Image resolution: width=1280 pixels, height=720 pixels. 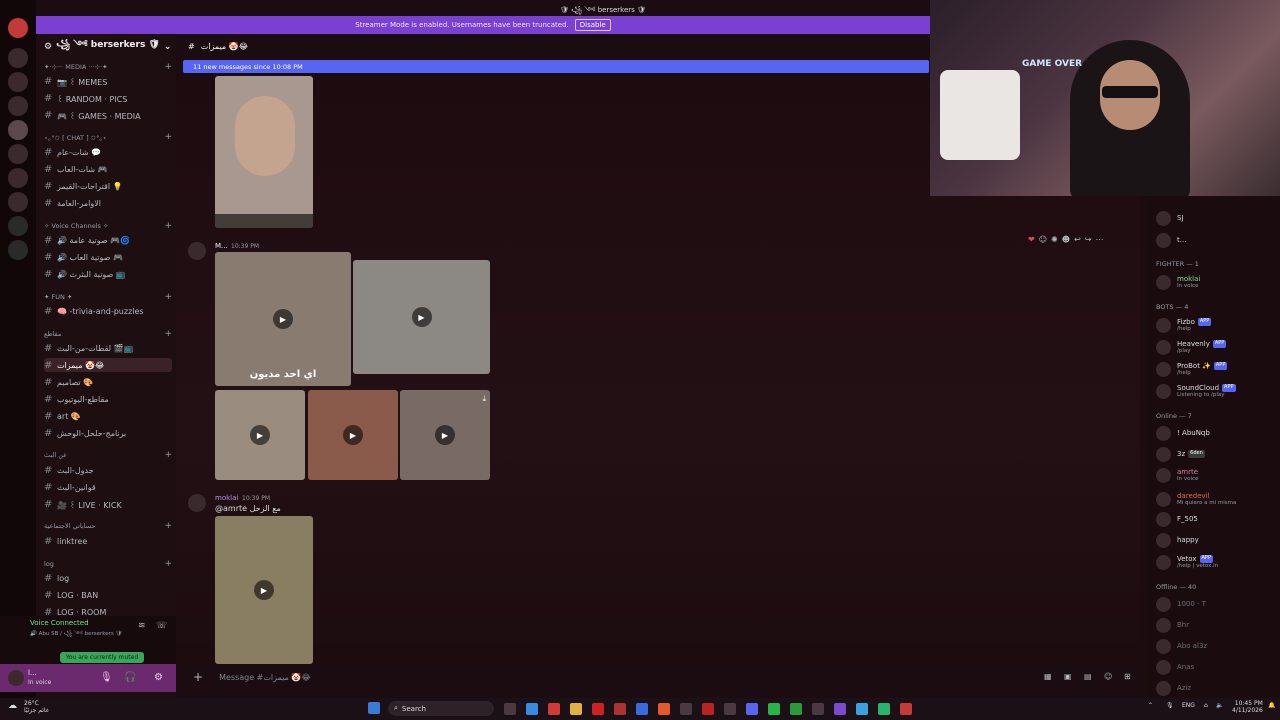 What do you see at coordinates (265, 677) in the screenshot?
I see `message-input: Message #ميمزات 🤡😂` at bounding box center [265, 677].